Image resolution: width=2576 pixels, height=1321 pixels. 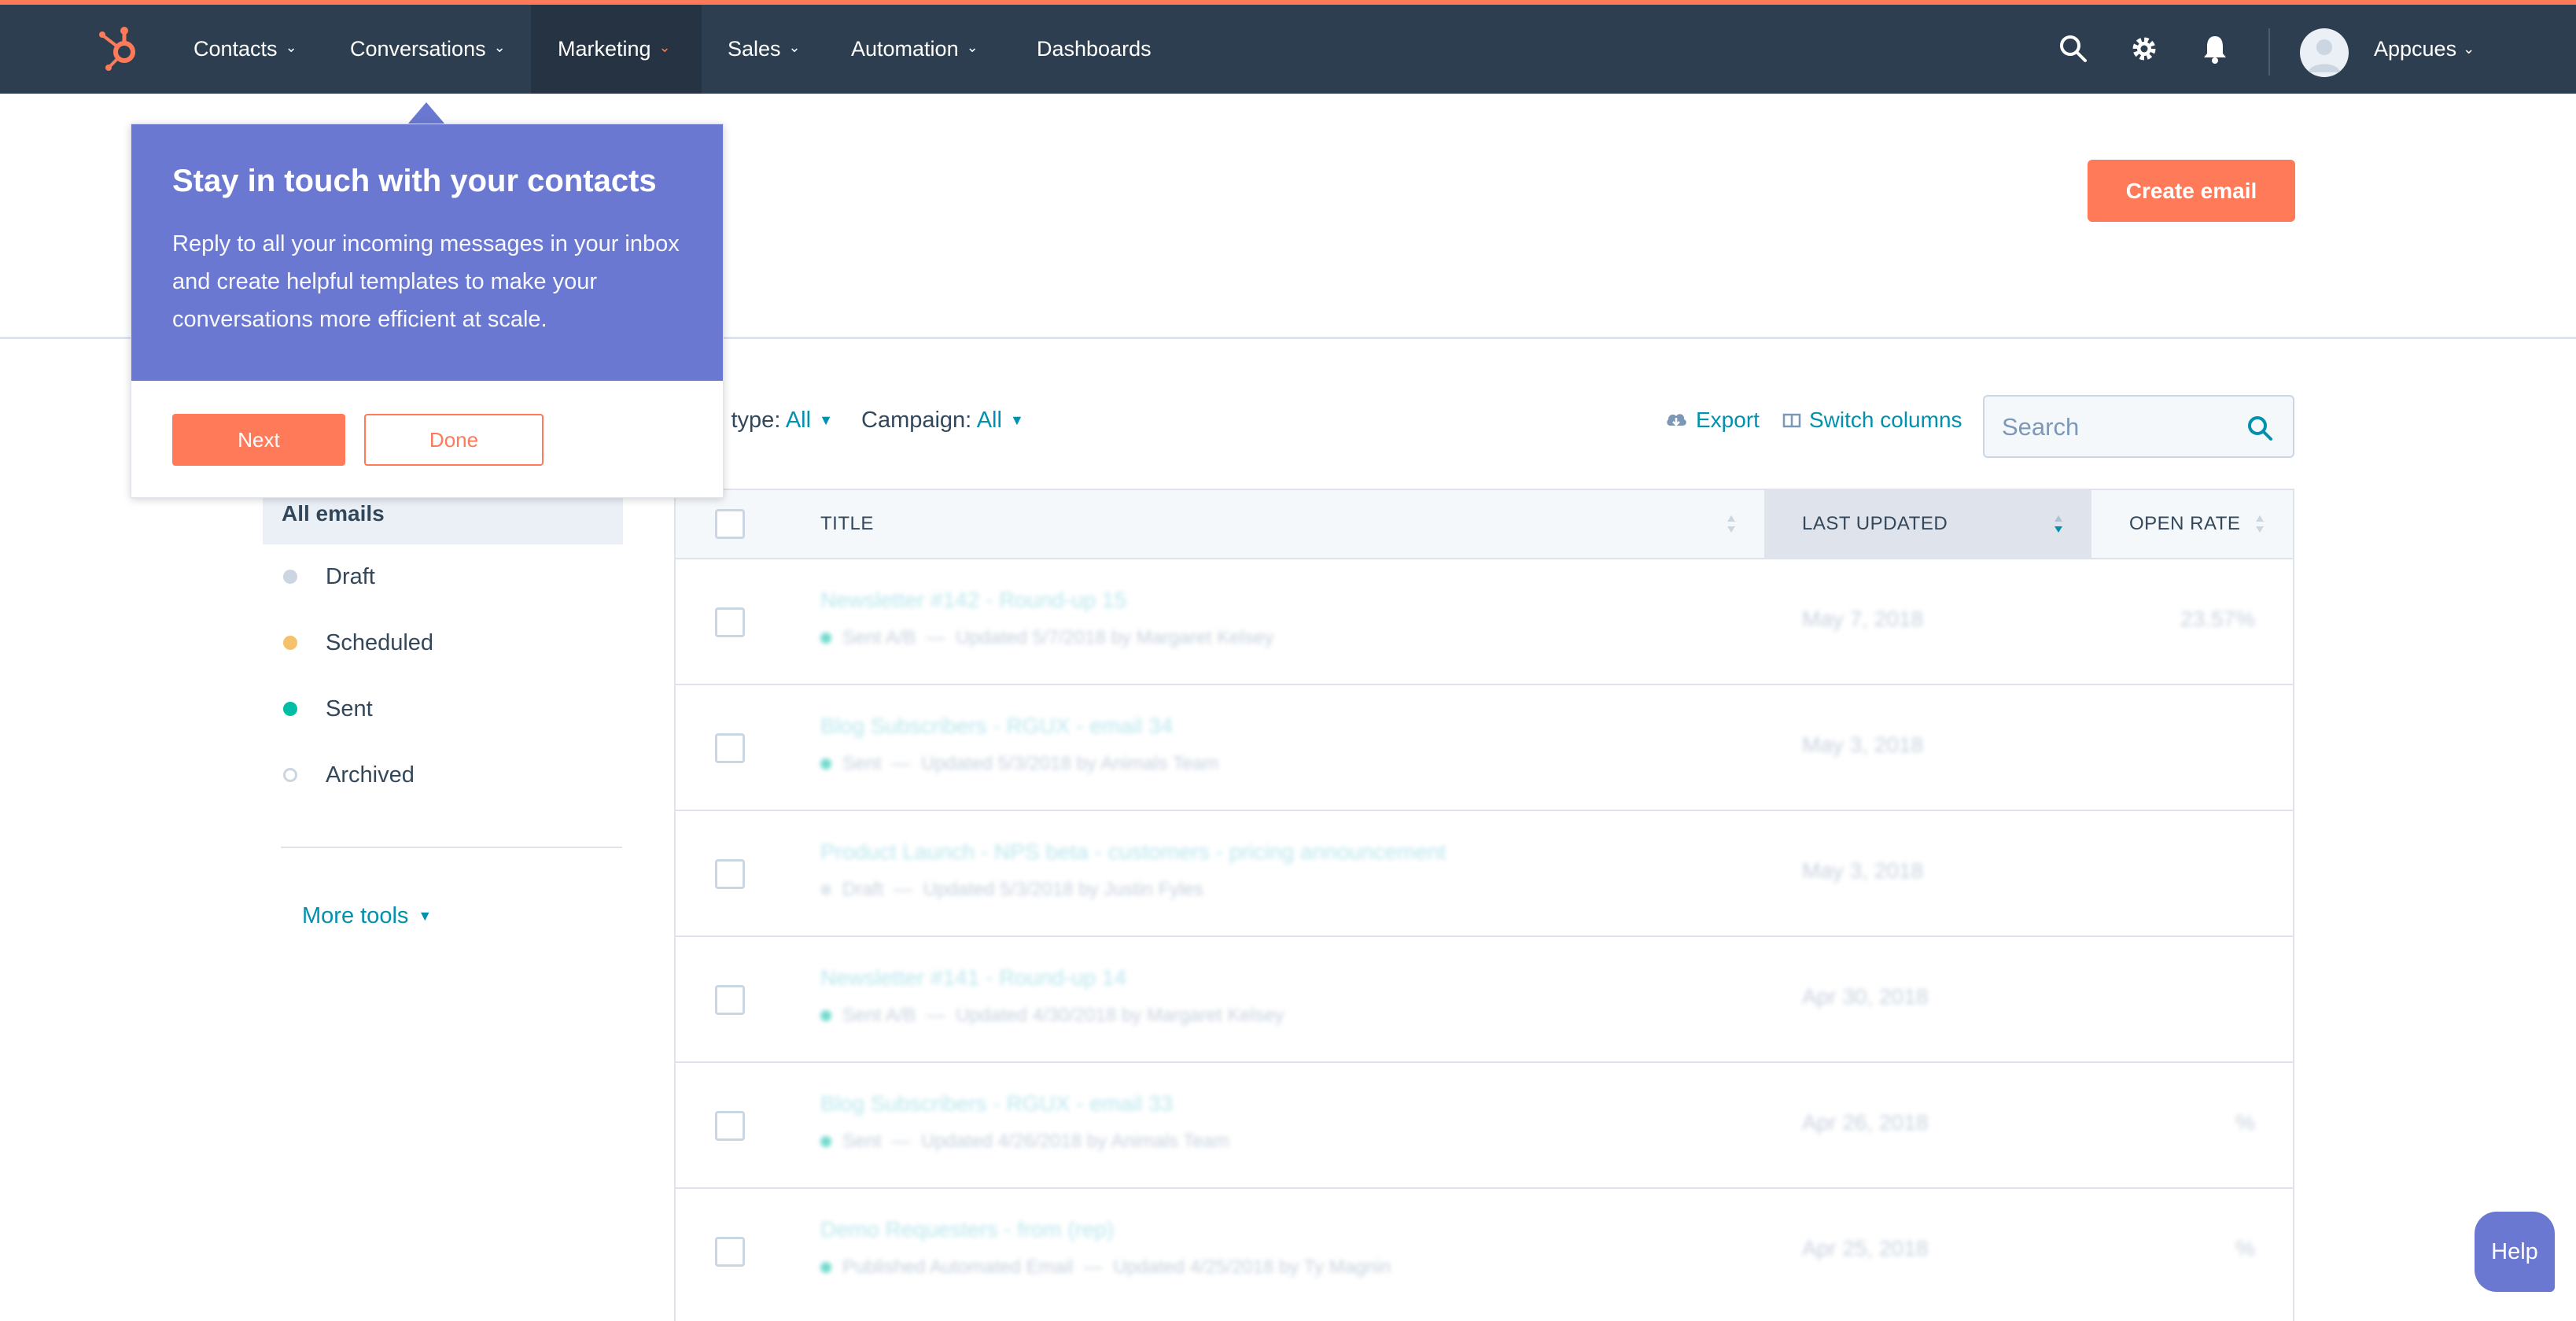 What do you see at coordinates (750, 420) in the screenshot?
I see `email-type-label: l type:` at bounding box center [750, 420].